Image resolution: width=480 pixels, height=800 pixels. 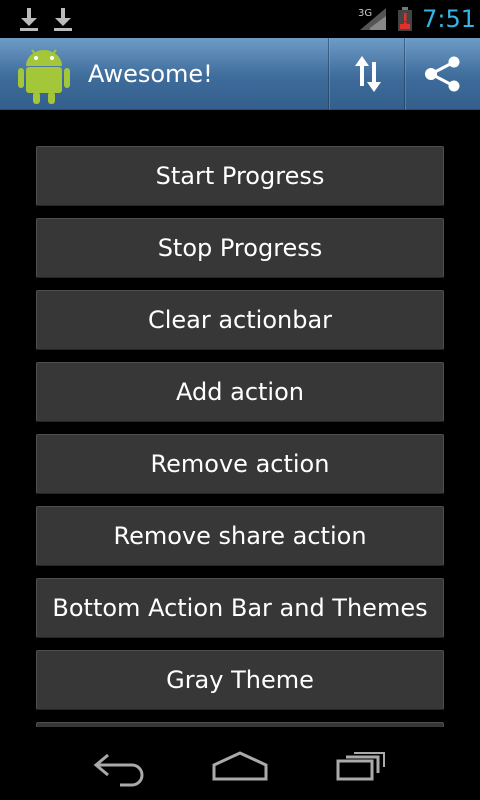 I want to click on status-bar: 3G 7:51, so click(x=240, y=19).